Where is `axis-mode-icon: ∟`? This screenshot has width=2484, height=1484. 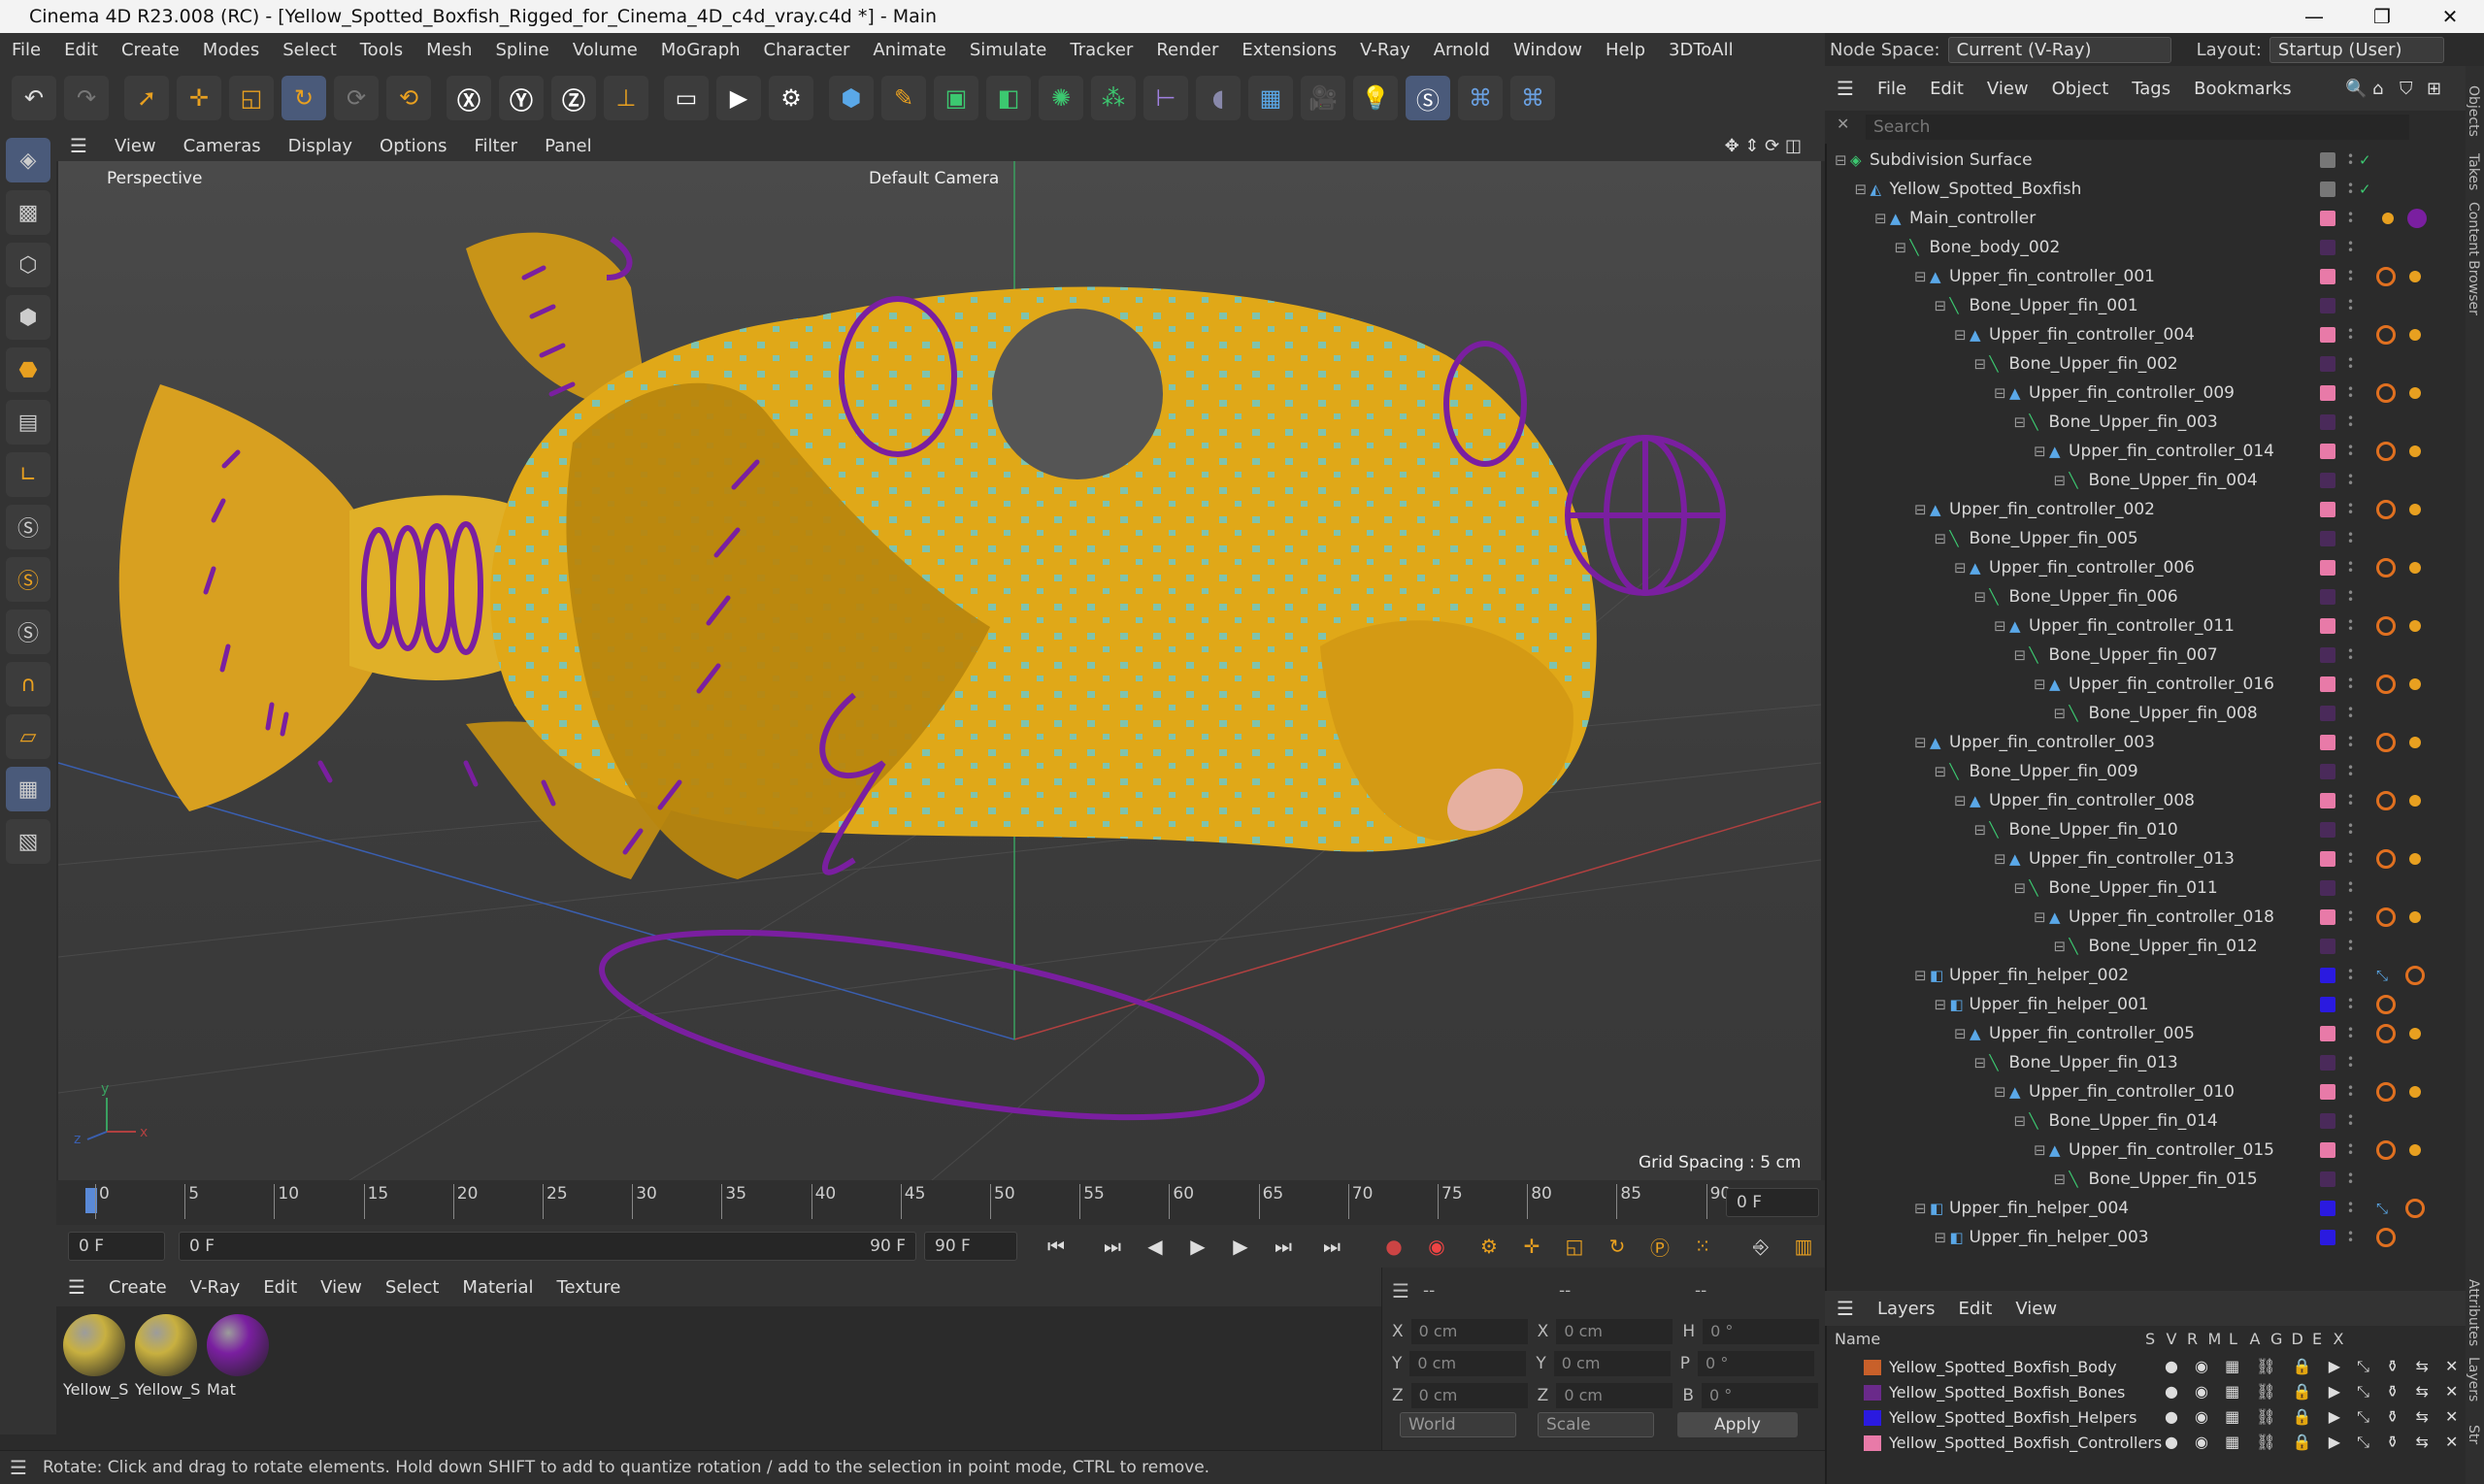
axis-mode-icon: ∟ is located at coordinates (28, 474).